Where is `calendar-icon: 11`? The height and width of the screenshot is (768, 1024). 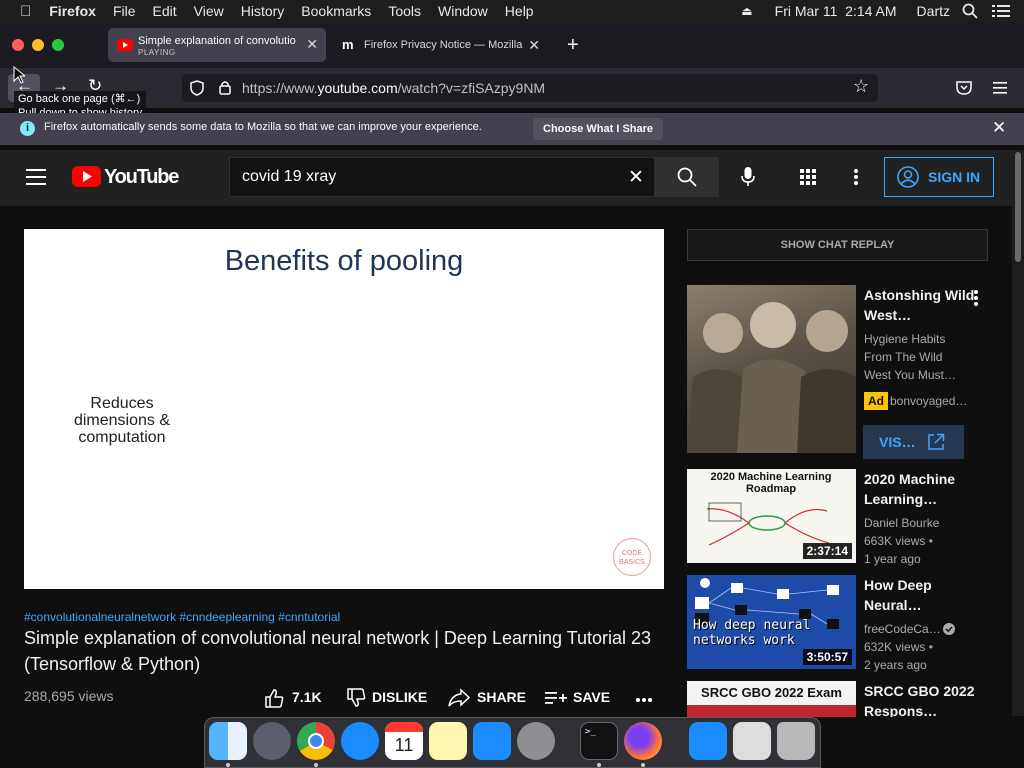 calendar-icon: 11 is located at coordinates (404, 741).